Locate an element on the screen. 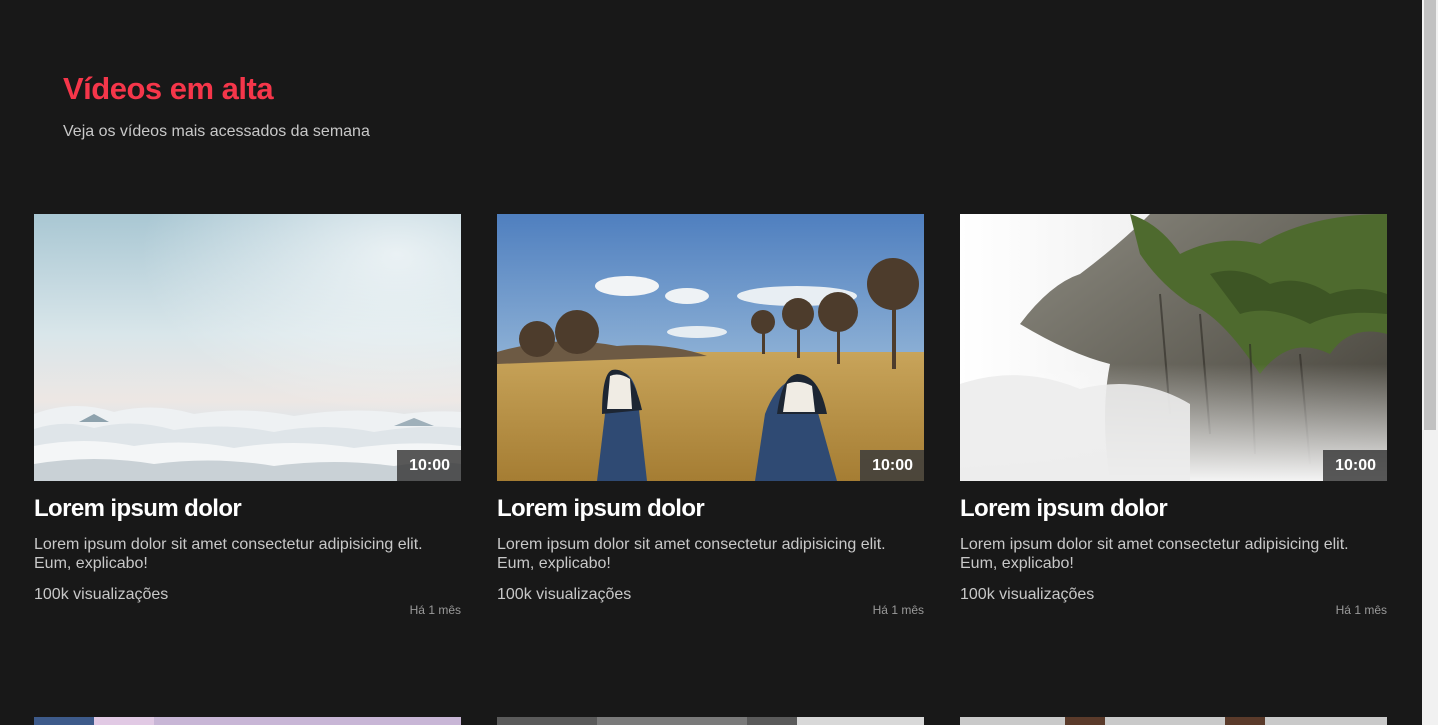 Image resolution: width=1438 pixels, height=725 pixels. vertical-scrollbar is located at coordinates (1430, 362).